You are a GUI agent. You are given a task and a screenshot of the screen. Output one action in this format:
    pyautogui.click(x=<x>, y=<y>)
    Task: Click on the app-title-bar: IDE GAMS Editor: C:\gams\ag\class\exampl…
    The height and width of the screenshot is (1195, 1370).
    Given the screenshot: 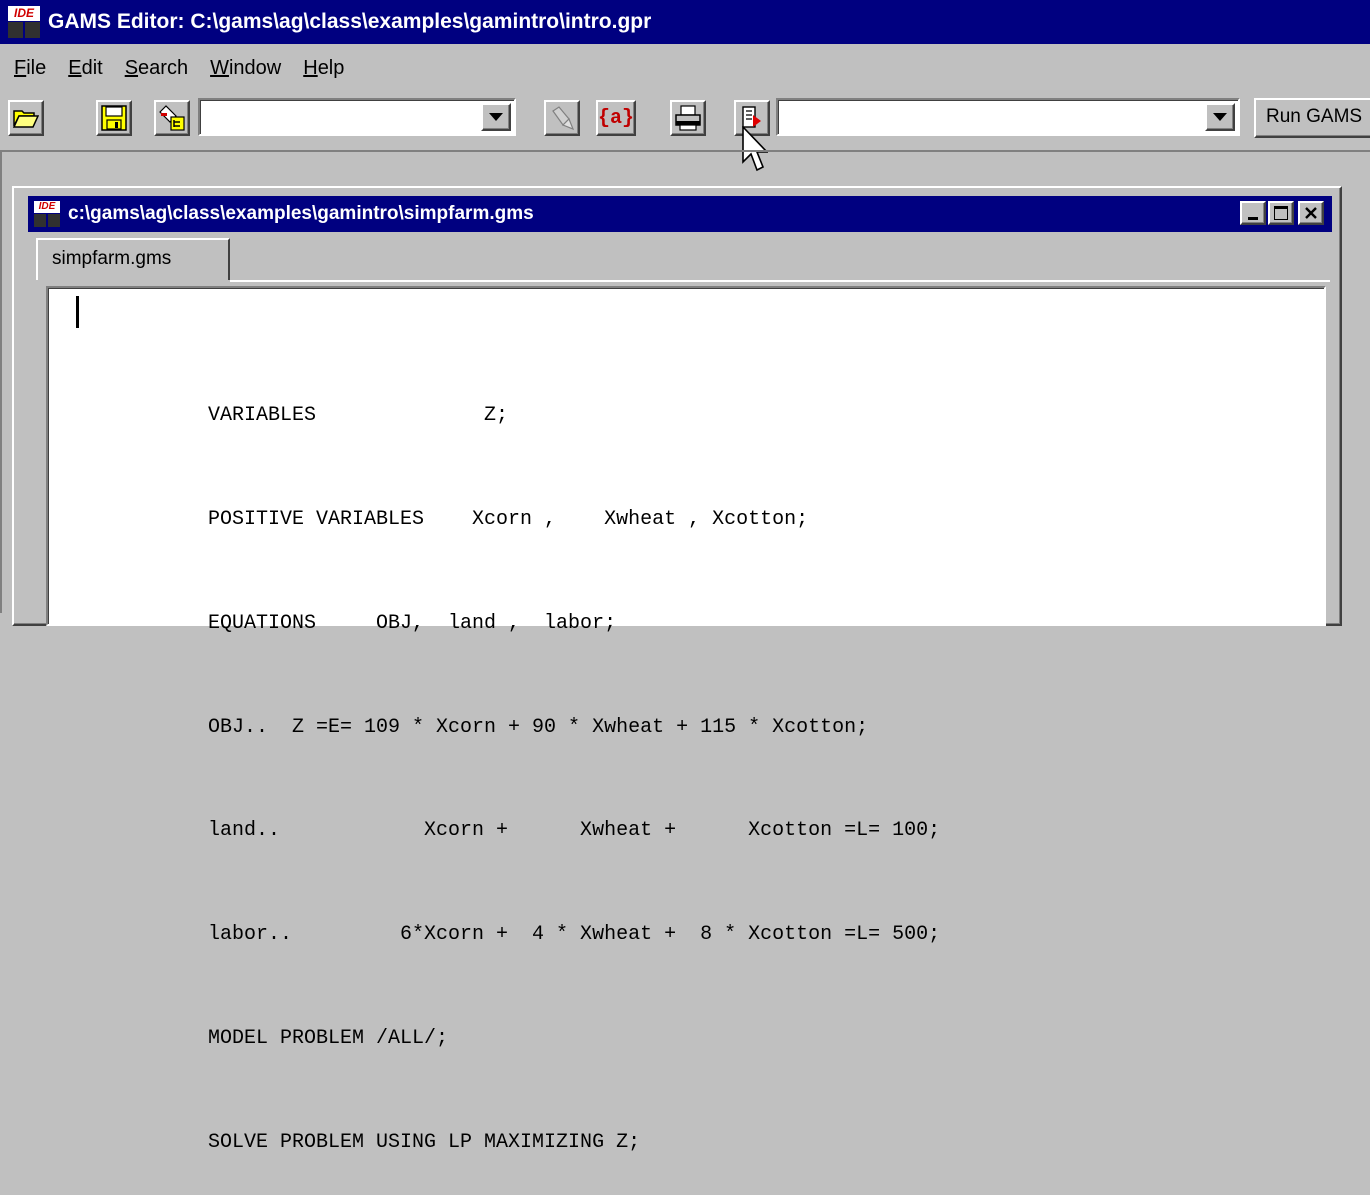 What is the action you would take?
    pyautogui.click(x=685, y=22)
    